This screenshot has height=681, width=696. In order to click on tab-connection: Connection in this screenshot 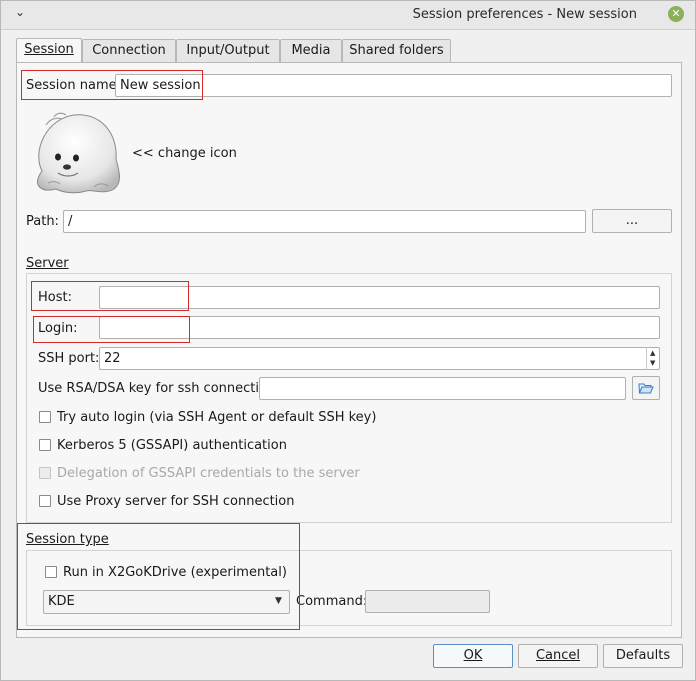, I will do `click(129, 51)`.